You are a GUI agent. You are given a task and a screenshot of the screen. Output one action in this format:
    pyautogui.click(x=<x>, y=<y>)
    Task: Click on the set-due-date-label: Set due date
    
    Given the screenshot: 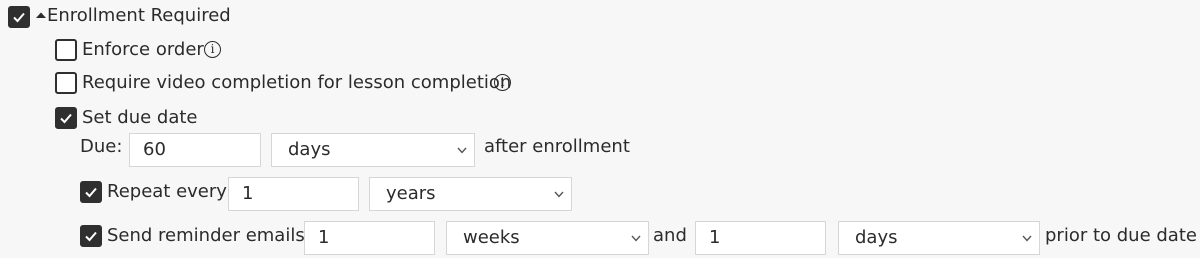 What is the action you would take?
    pyautogui.click(x=140, y=117)
    